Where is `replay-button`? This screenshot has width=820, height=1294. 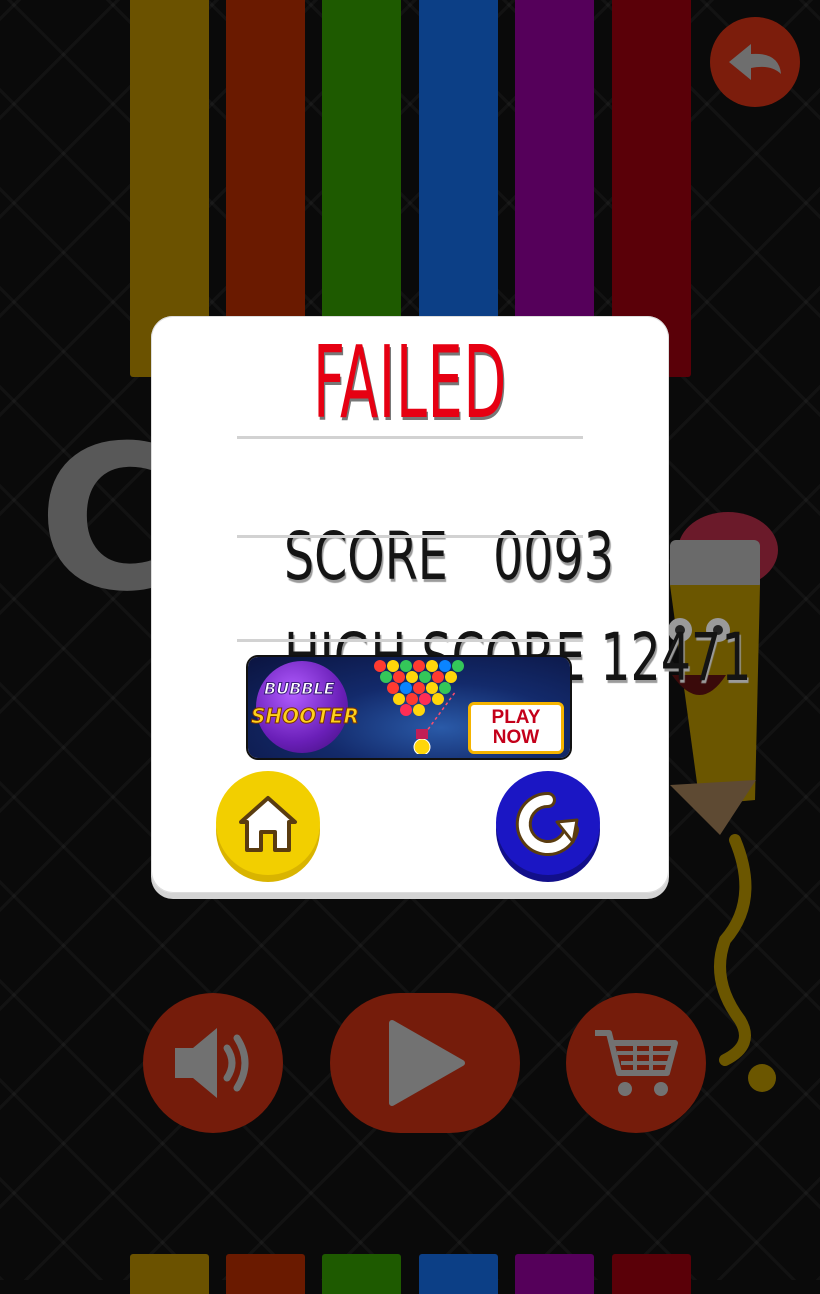
replay-button is located at coordinates (548, 823).